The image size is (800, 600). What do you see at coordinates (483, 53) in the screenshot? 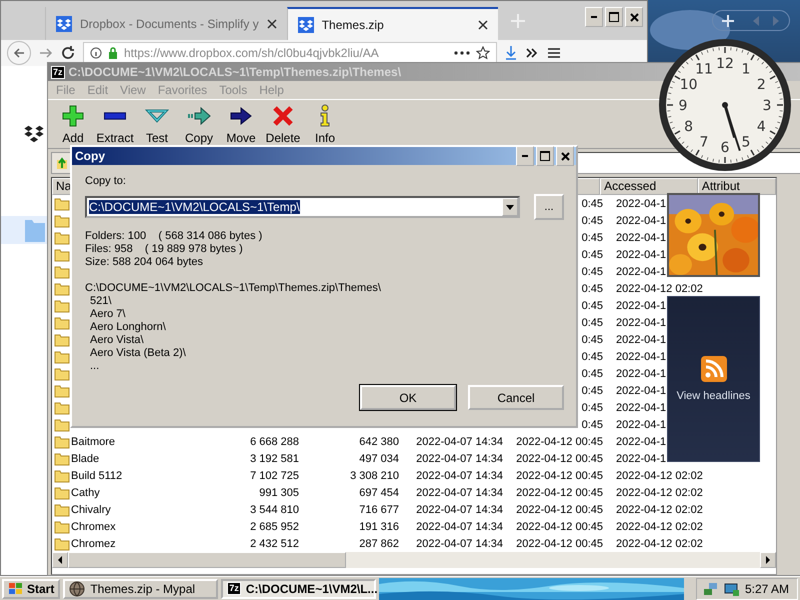
I see `star-icon` at bounding box center [483, 53].